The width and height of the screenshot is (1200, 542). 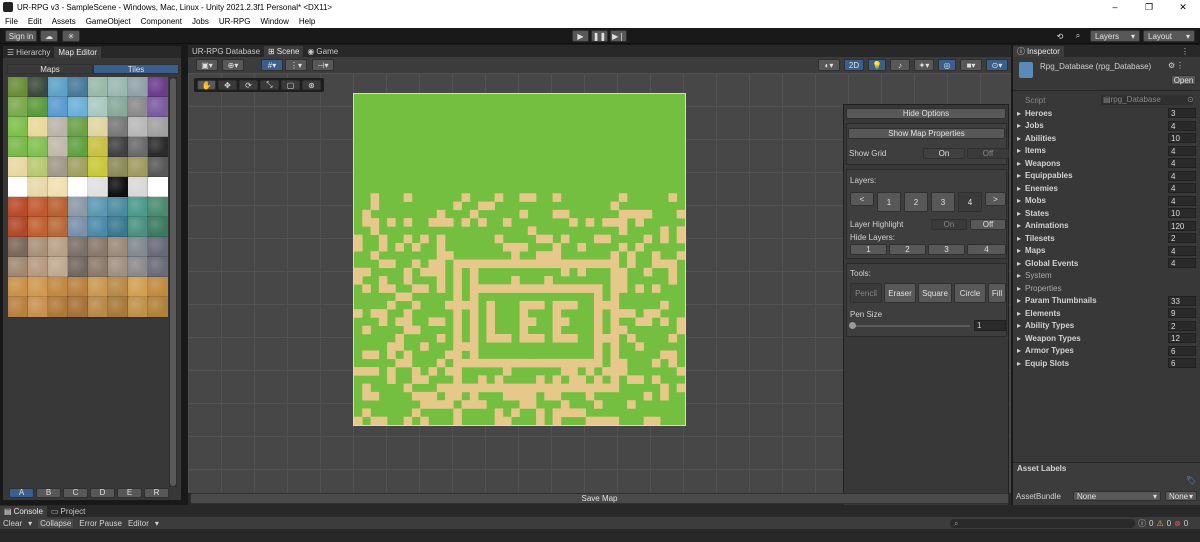 What do you see at coordinates (946, 249) in the screenshot?
I see `hide-layer-3-button: 3` at bounding box center [946, 249].